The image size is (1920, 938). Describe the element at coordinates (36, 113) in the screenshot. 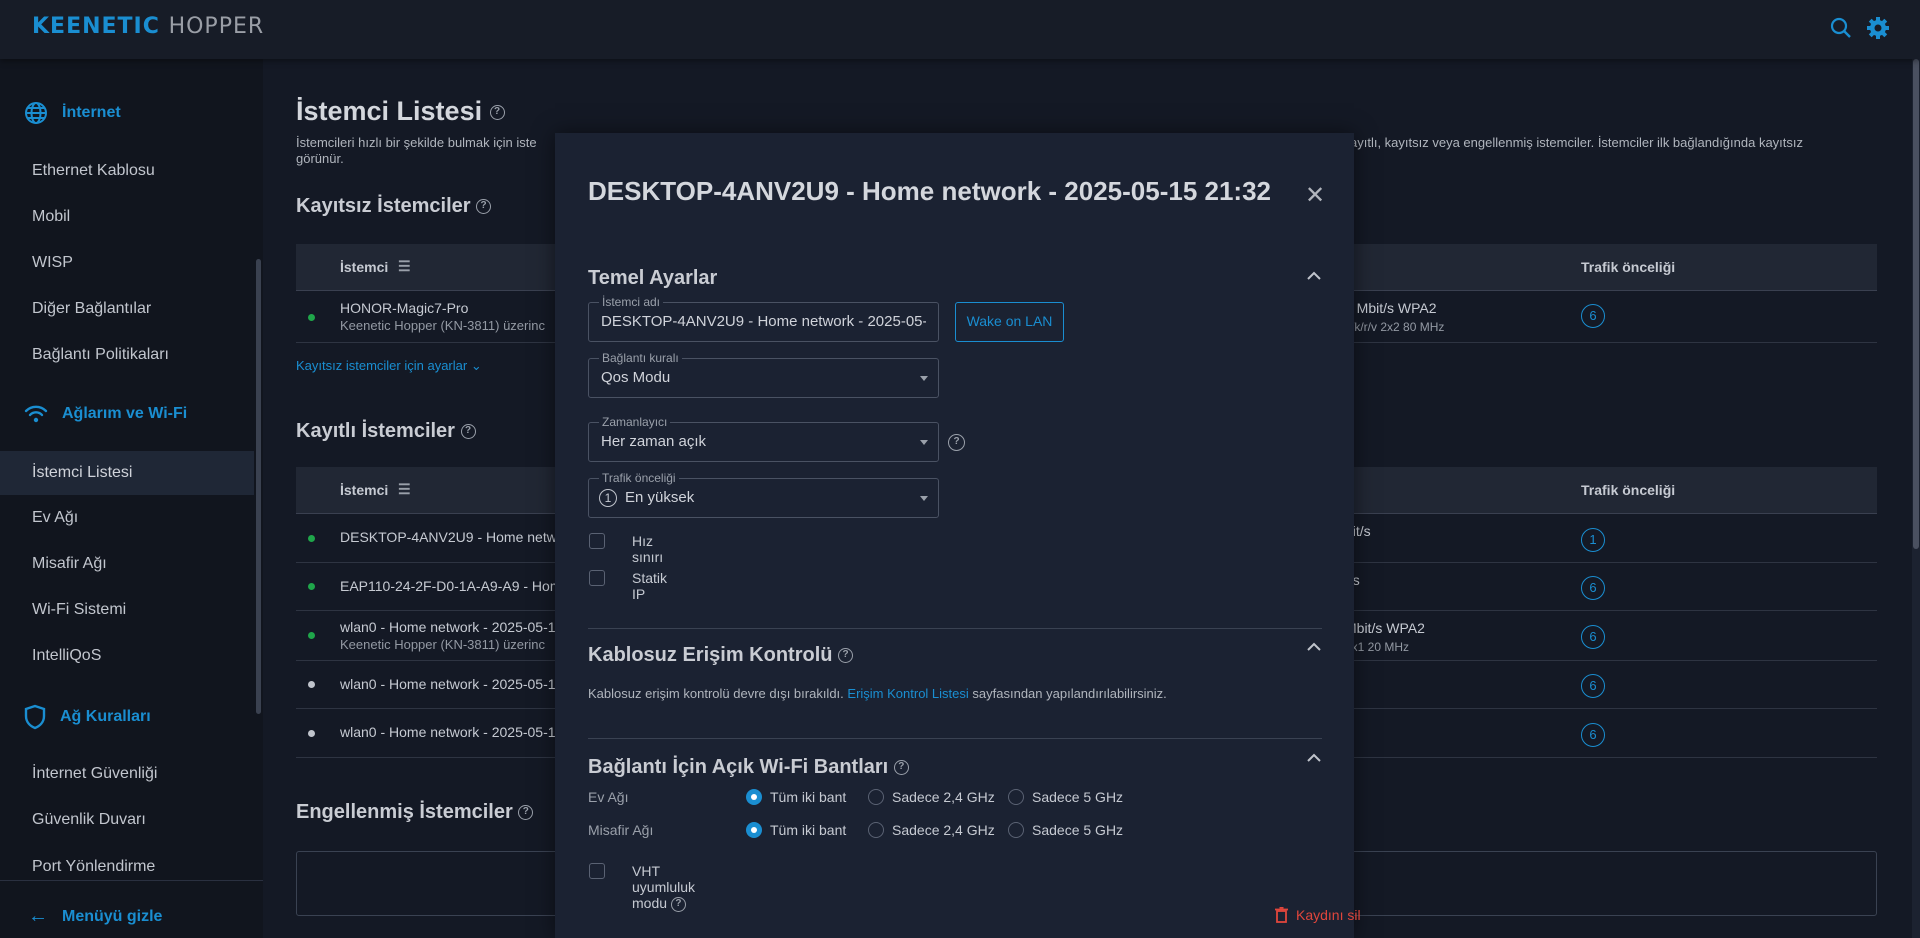

I see `globe-icon` at that location.